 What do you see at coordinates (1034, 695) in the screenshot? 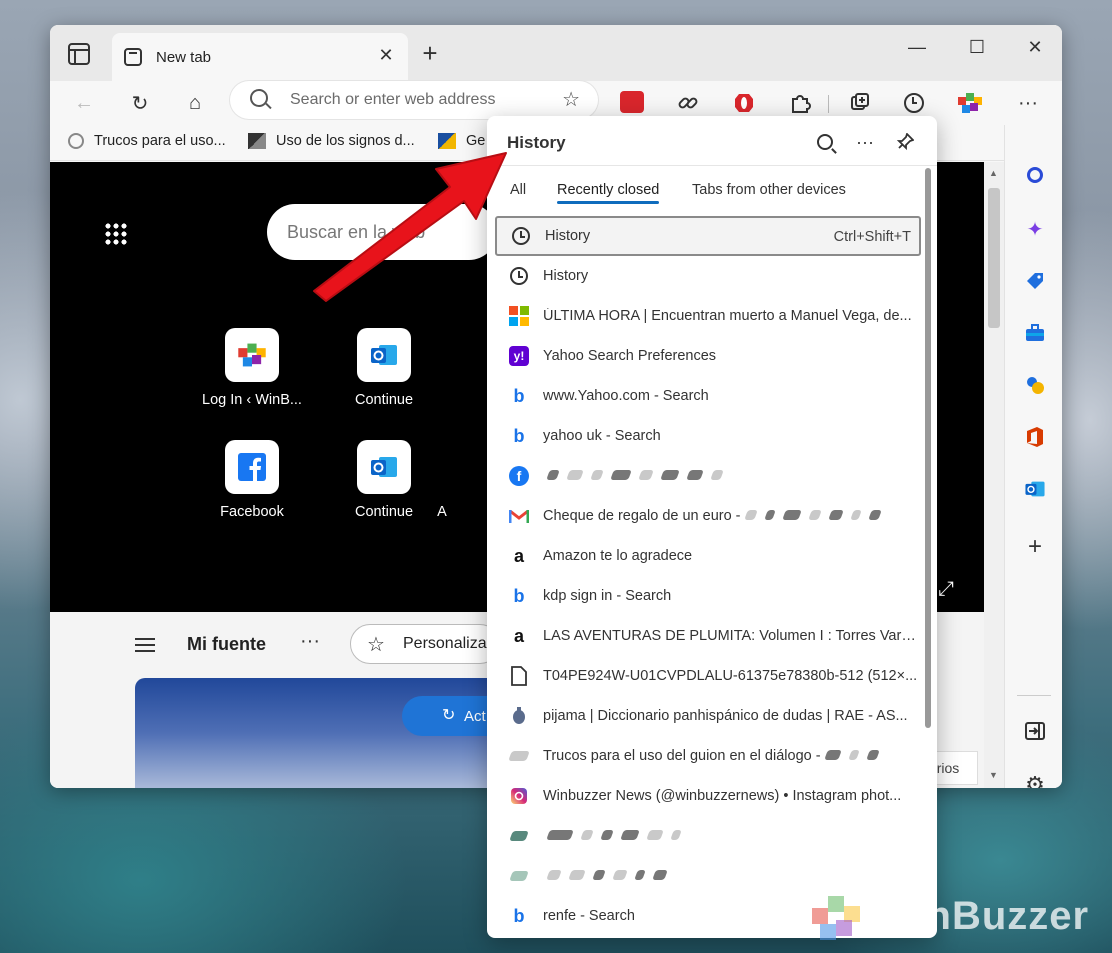
I see `sidebar-divider` at bounding box center [1034, 695].